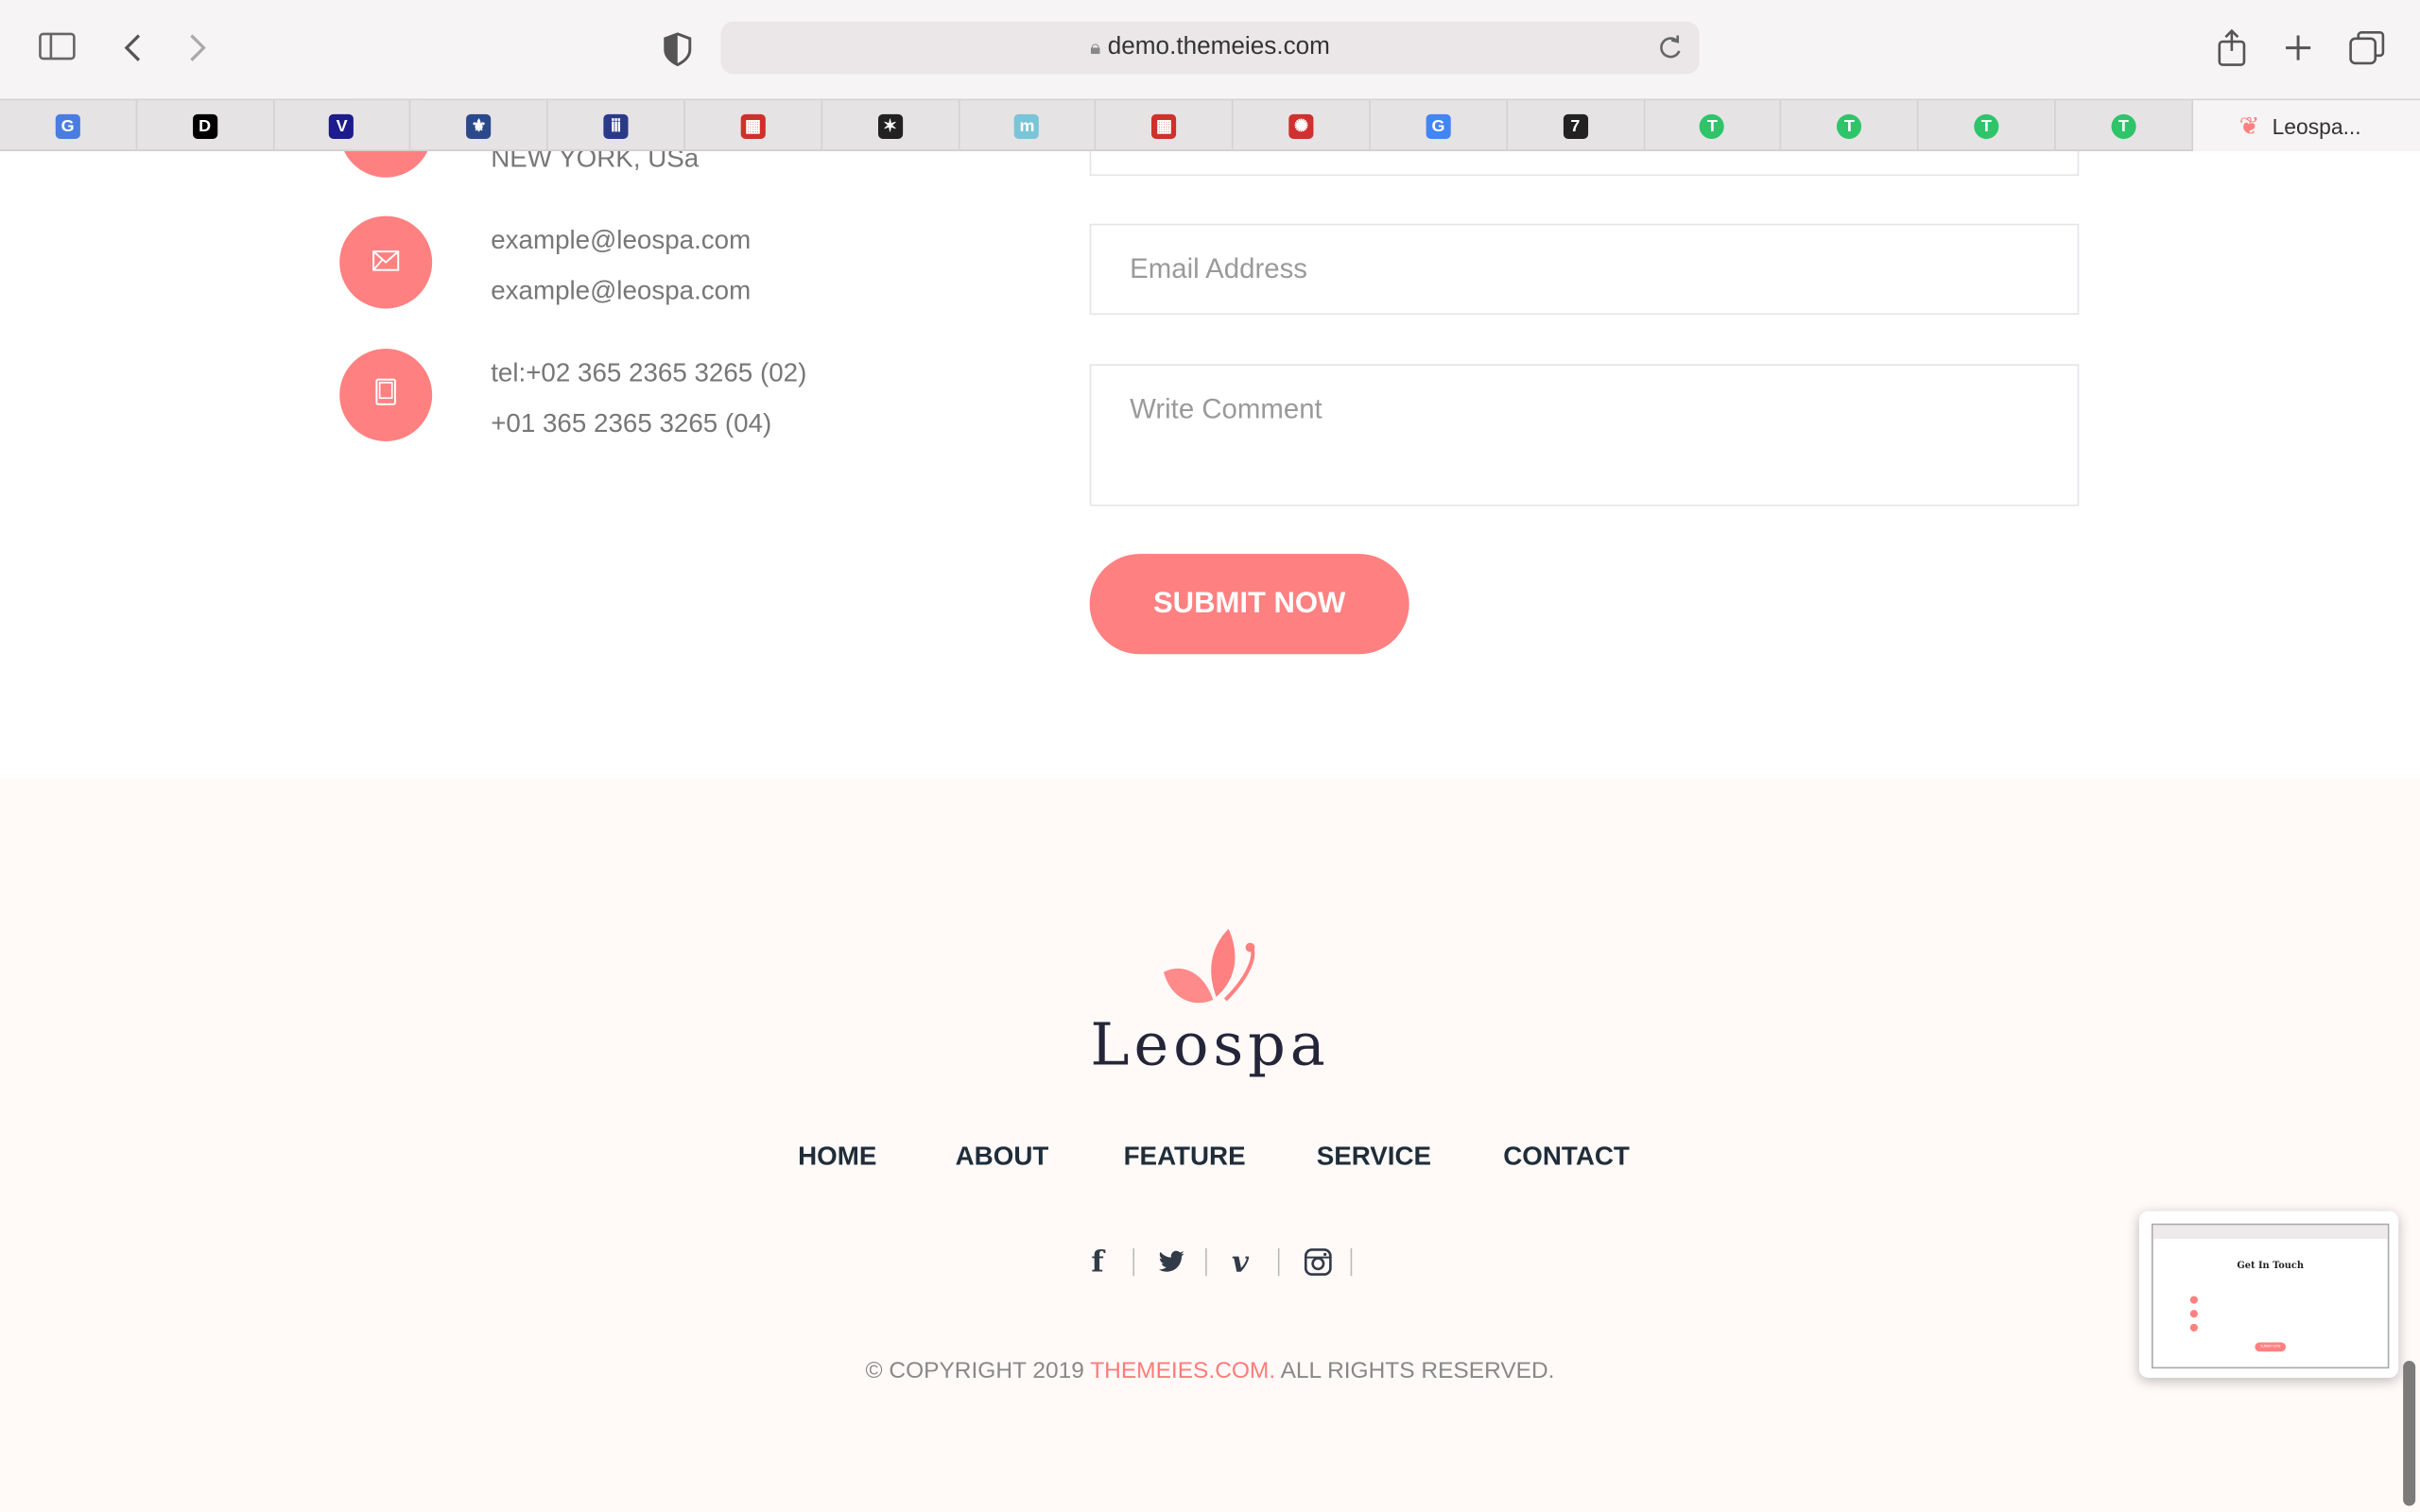 The width and height of the screenshot is (2420, 1512). I want to click on screenshot-thumbnail: Get In Touch SUBMIT NOW, so click(2268, 1295).